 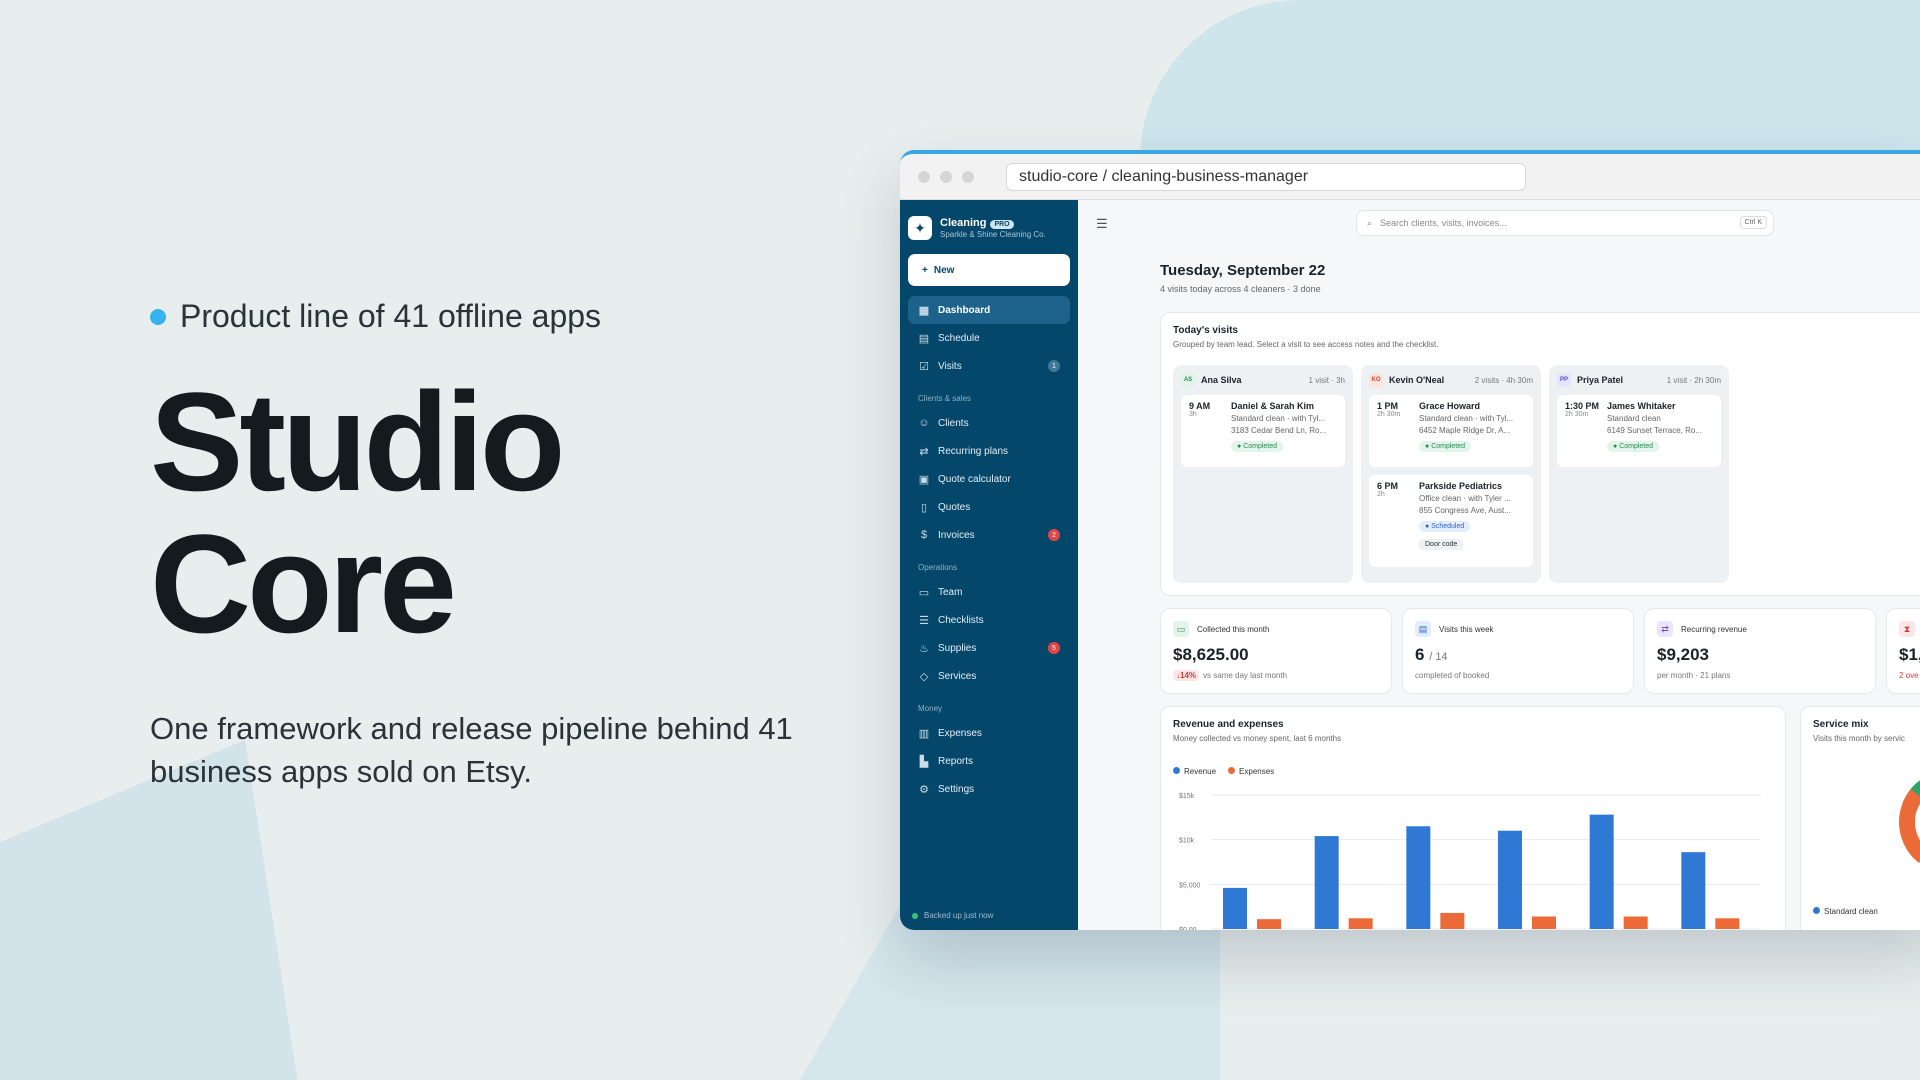 What do you see at coordinates (1326, 380) in the screenshot?
I see `team-lead-meta: 1 visit · 3h` at bounding box center [1326, 380].